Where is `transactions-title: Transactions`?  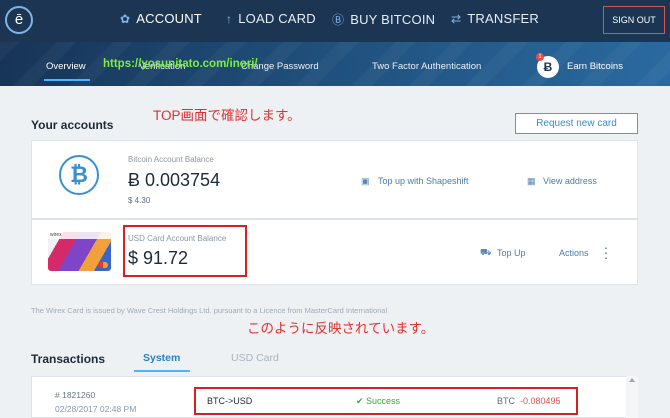 transactions-title: Transactions is located at coordinates (68, 359).